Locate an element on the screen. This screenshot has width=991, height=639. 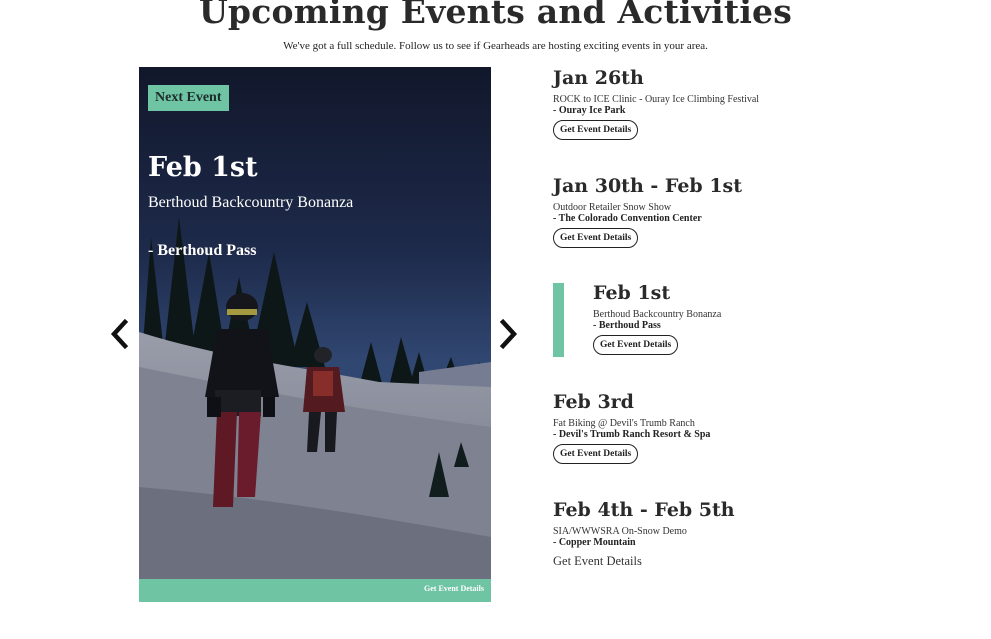
event-location: - Ouray Ice Park is located at coordinates (589, 110).